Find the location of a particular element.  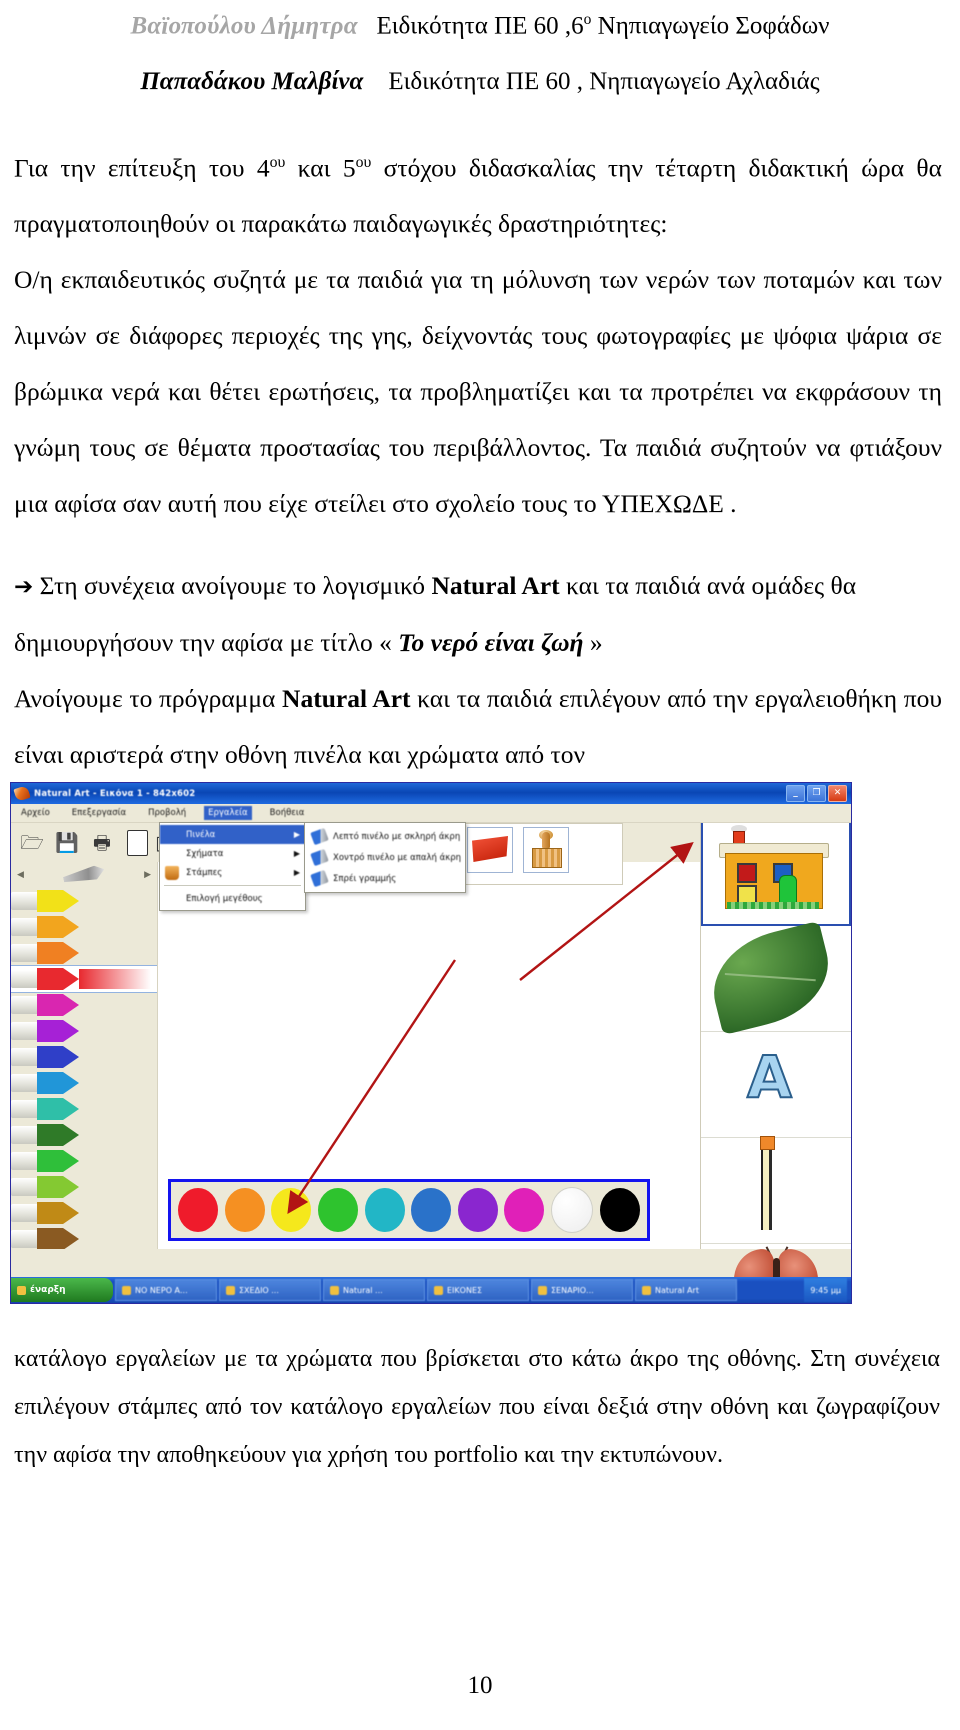

menu-item-help: Βοήθεια is located at coordinates (287, 813).